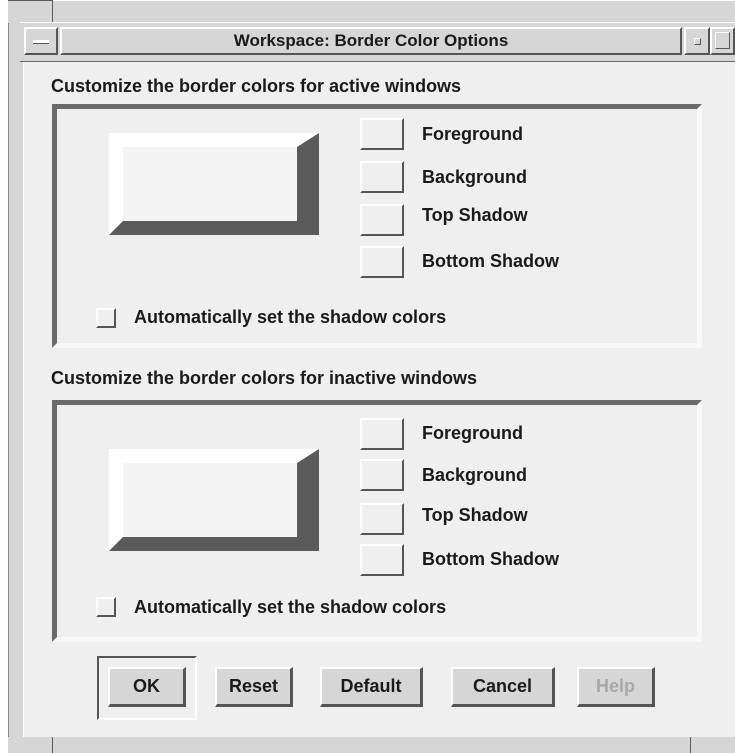  Describe the element at coordinates (214, 500) in the screenshot. I see `inactive-border-preview` at that location.